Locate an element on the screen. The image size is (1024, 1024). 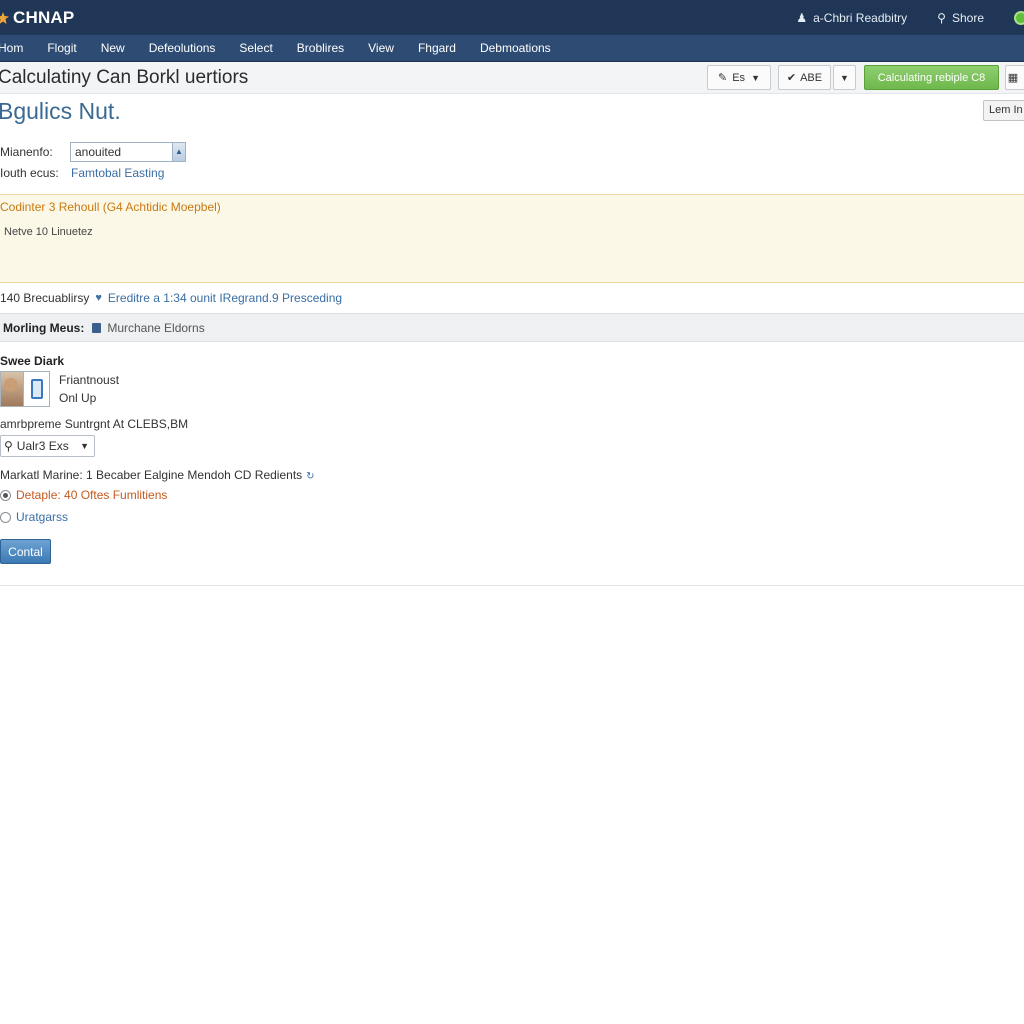
search-dropdown: ⚲ Ualr3 Exs ▼ is located at coordinates (47, 446).